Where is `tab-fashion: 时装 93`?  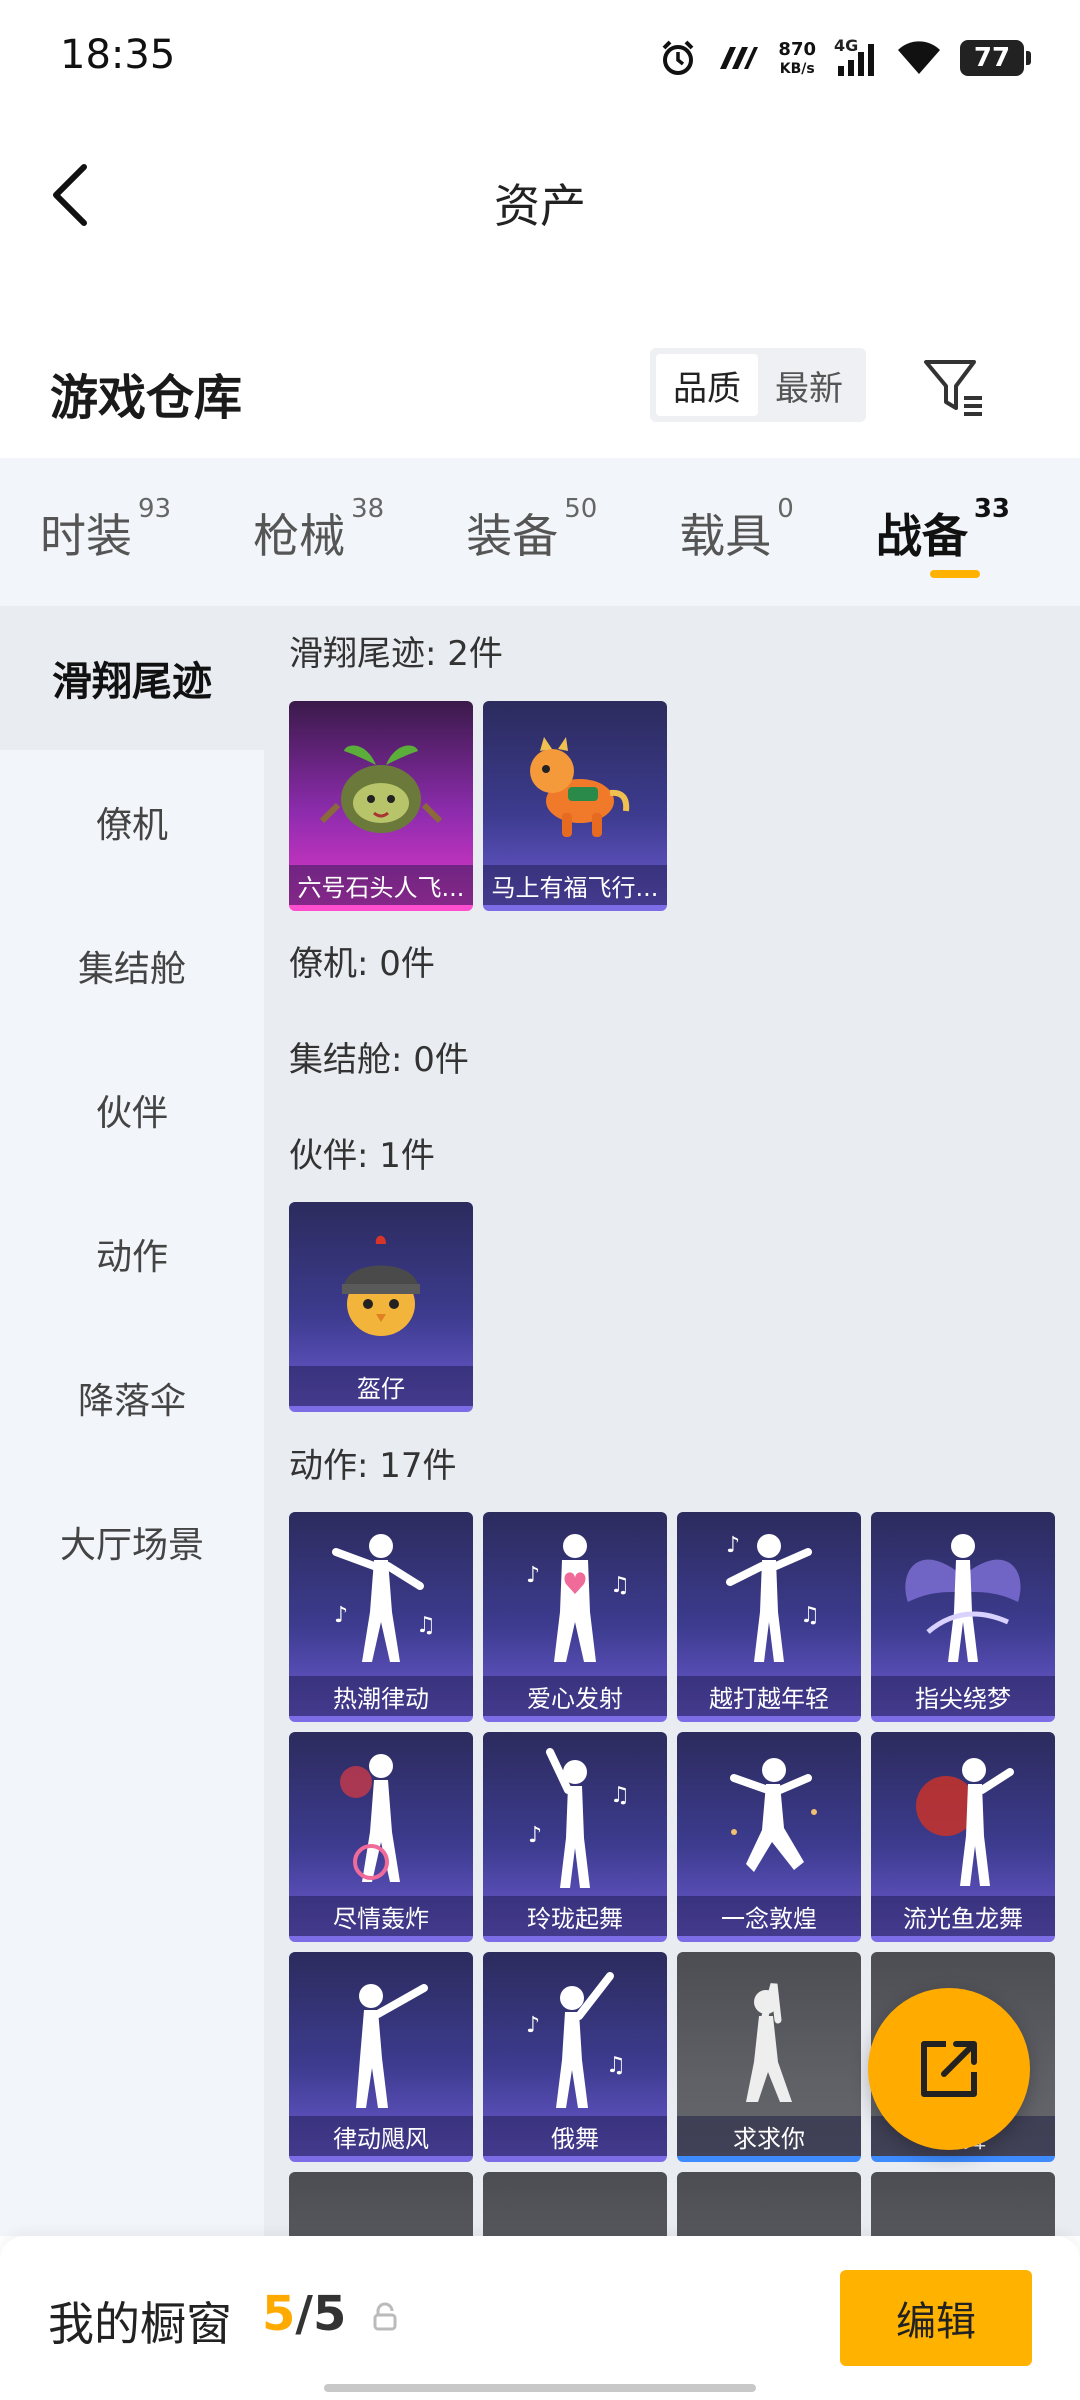 tab-fashion: 时装 93 is located at coordinates (105, 532).